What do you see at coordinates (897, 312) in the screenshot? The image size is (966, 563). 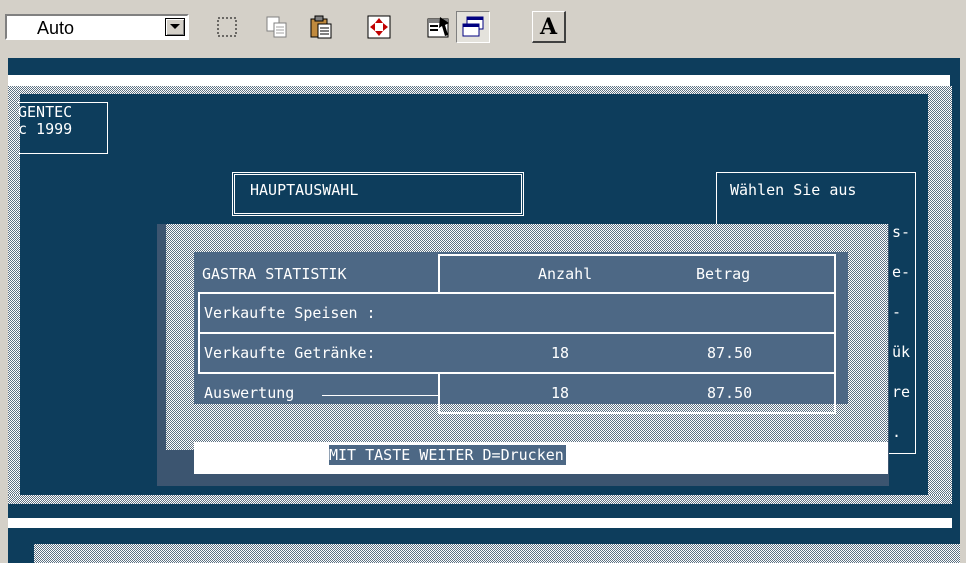 I see `instructions-fragment: -` at bounding box center [897, 312].